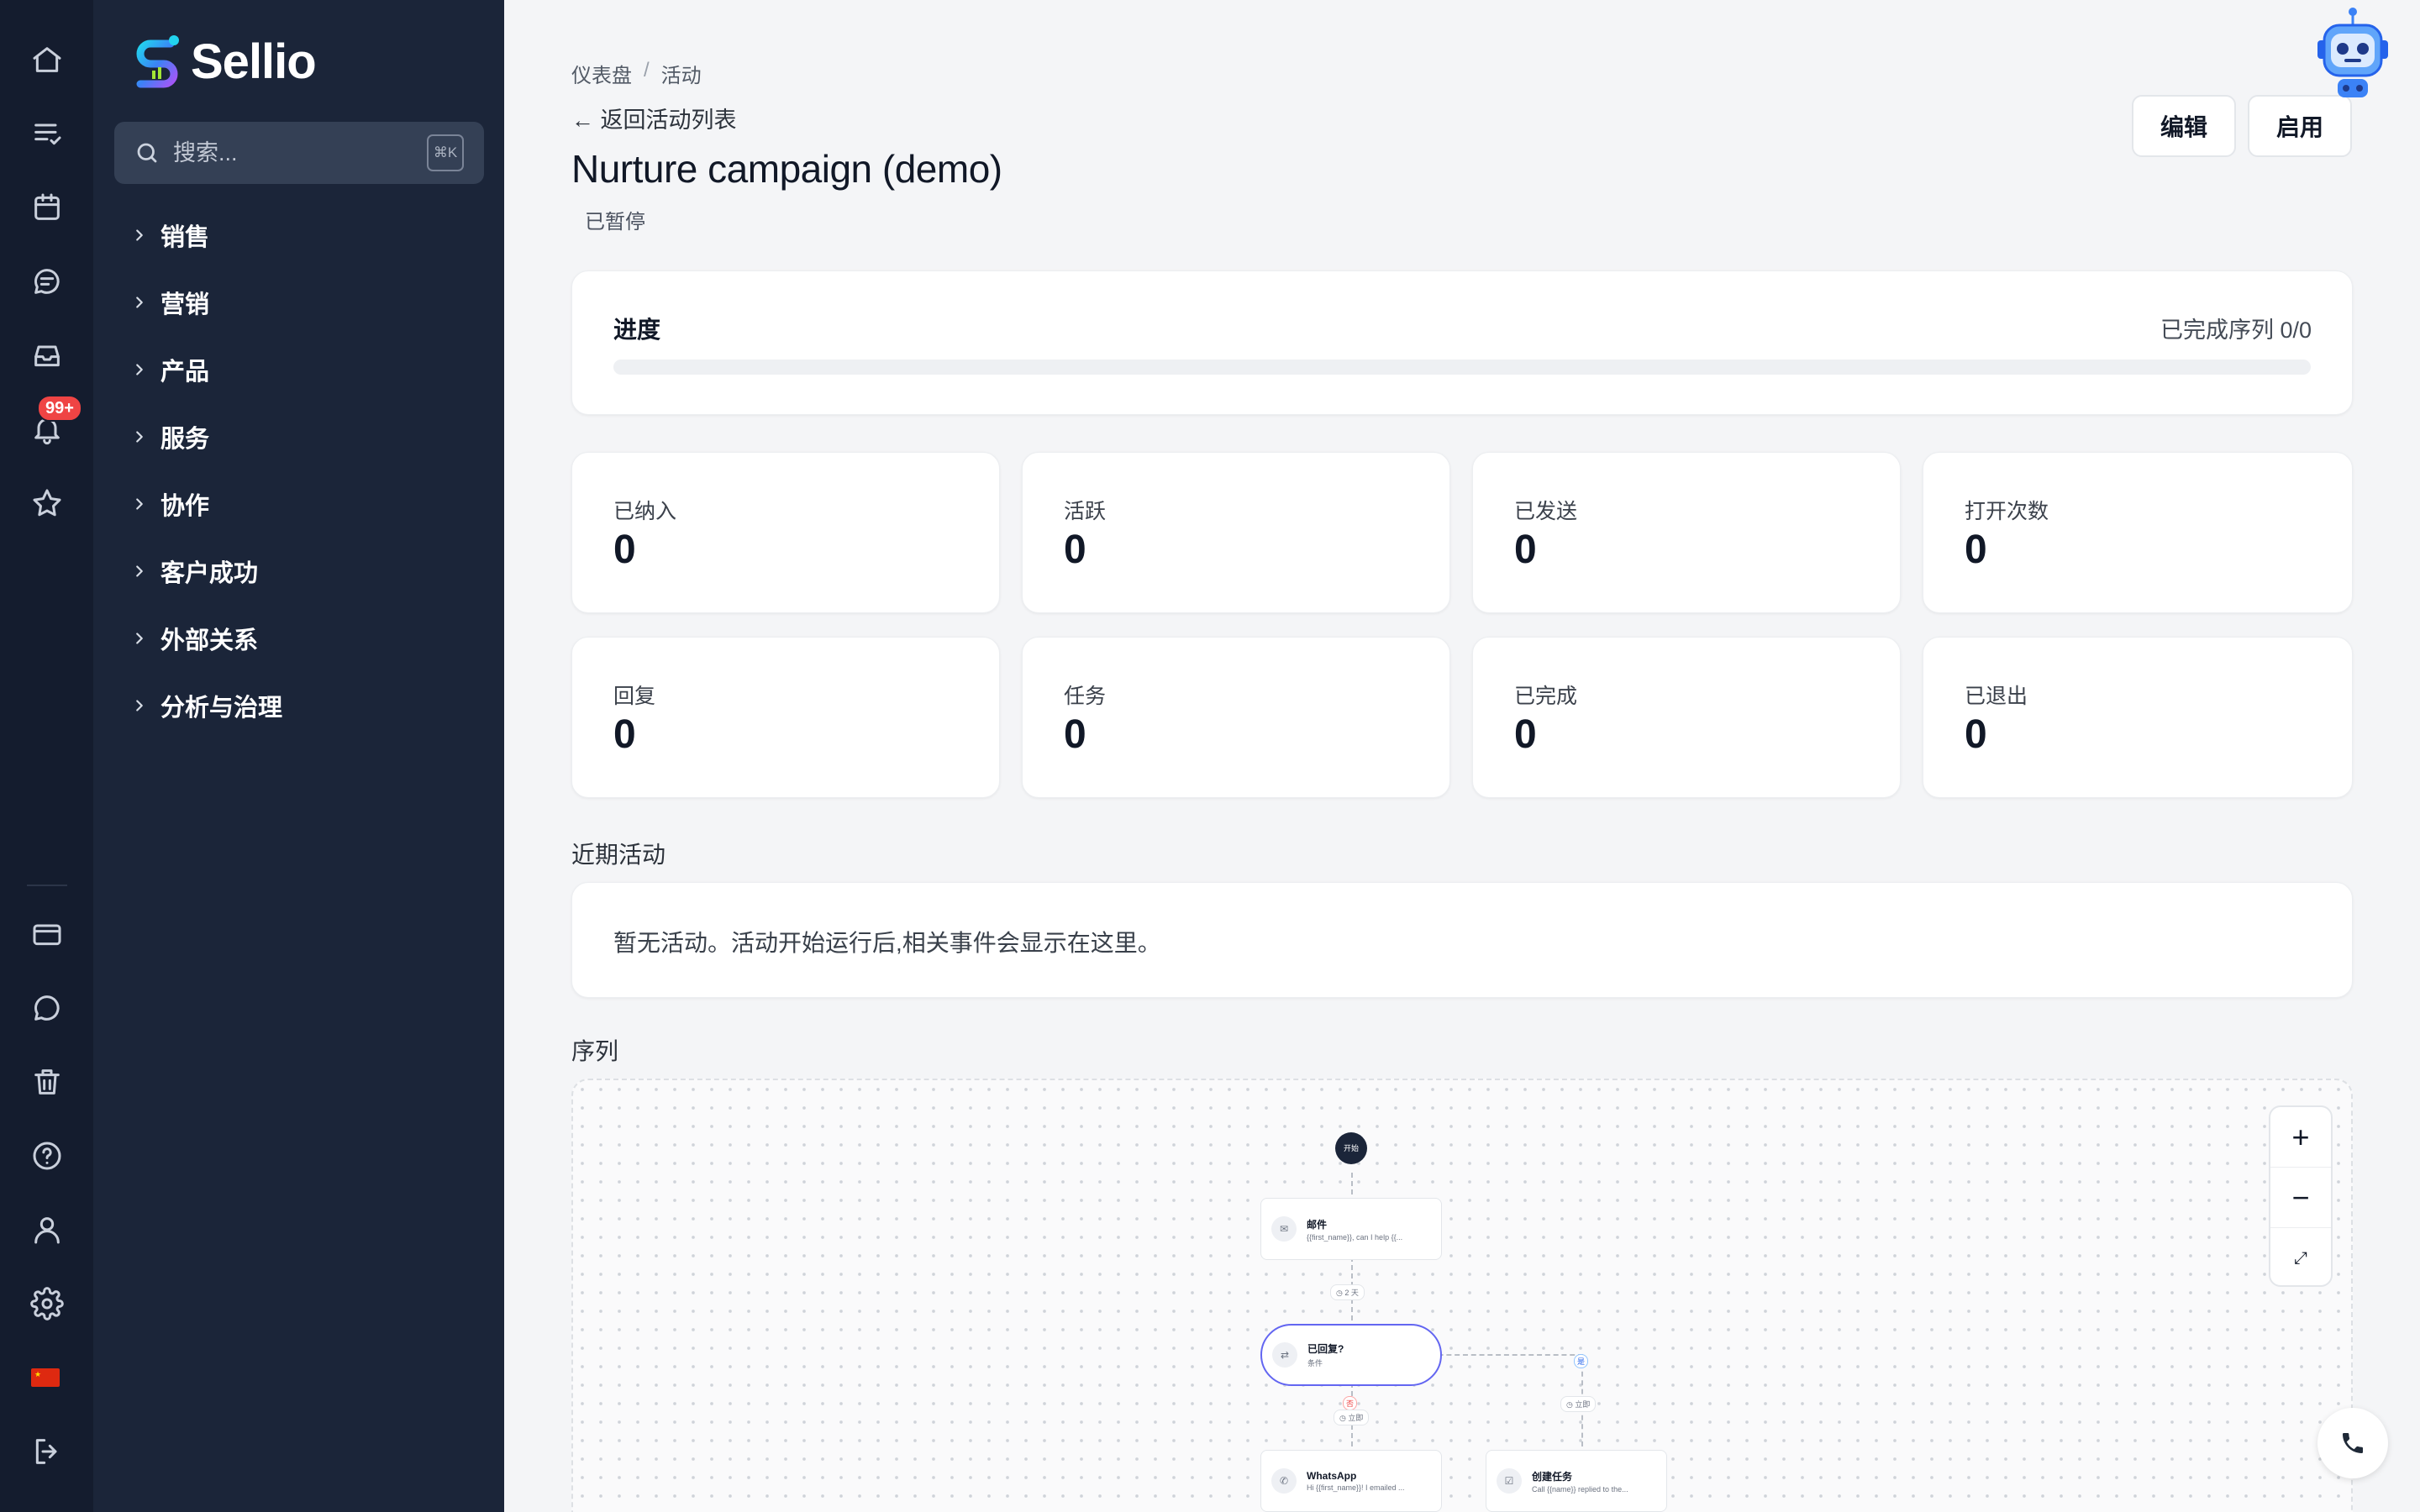 Image resolution: width=2420 pixels, height=1512 pixels. What do you see at coordinates (47, 1229) in the screenshot?
I see `user-icon` at bounding box center [47, 1229].